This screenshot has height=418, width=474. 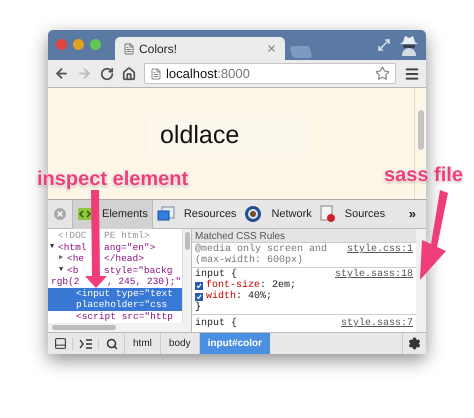 I want to click on closing-brace: }, so click(x=198, y=307).